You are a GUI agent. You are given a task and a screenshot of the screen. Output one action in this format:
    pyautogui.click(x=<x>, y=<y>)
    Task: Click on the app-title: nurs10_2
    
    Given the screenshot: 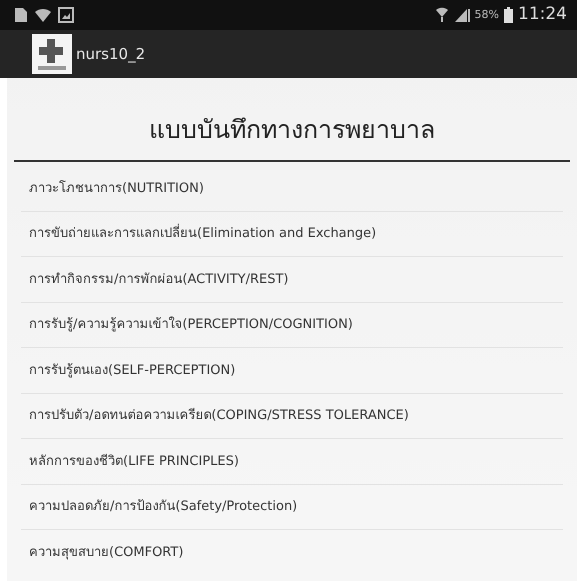 What is the action you would take?
    pyautogui.click(x=111, y=54)
    